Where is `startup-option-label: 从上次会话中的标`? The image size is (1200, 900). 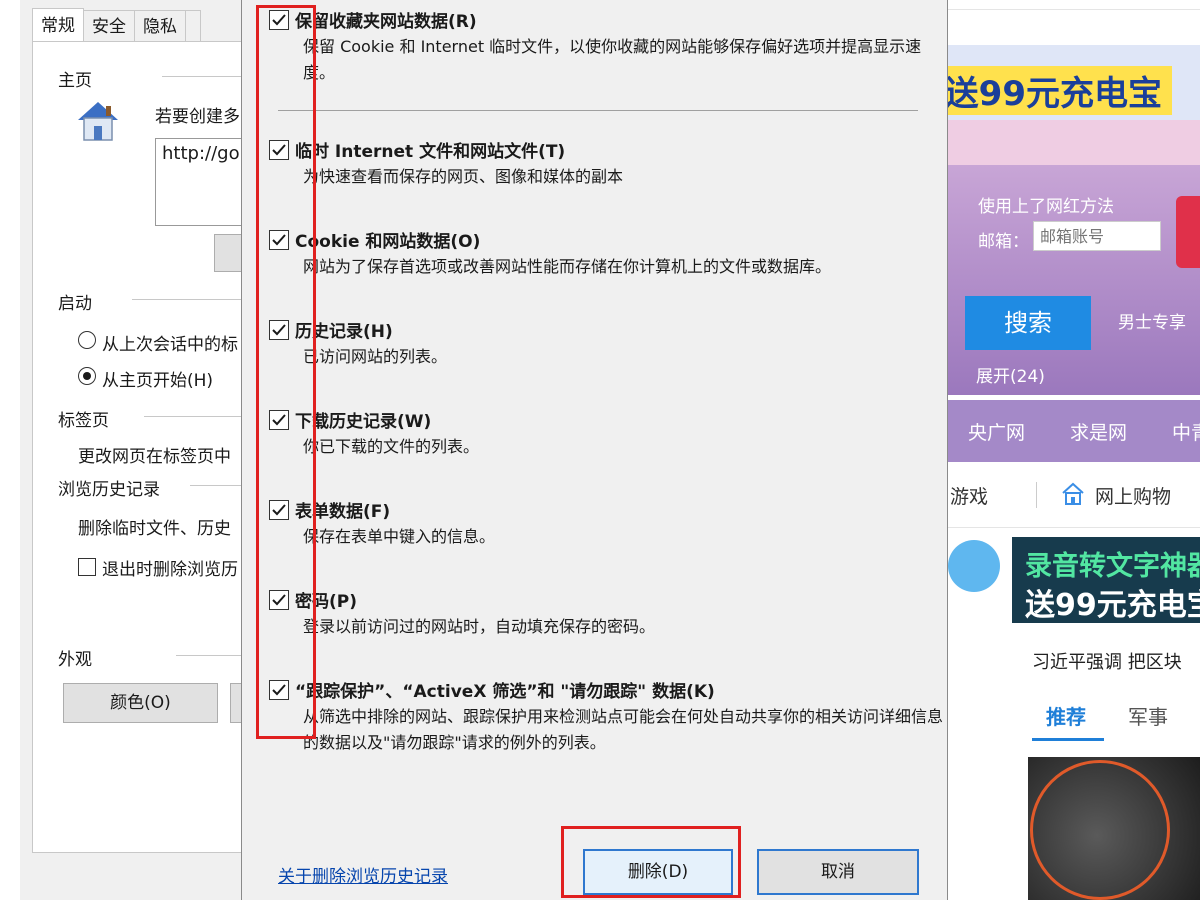 startup-option-label: 从上次会话中的标 is located at coordinates (170, 345).